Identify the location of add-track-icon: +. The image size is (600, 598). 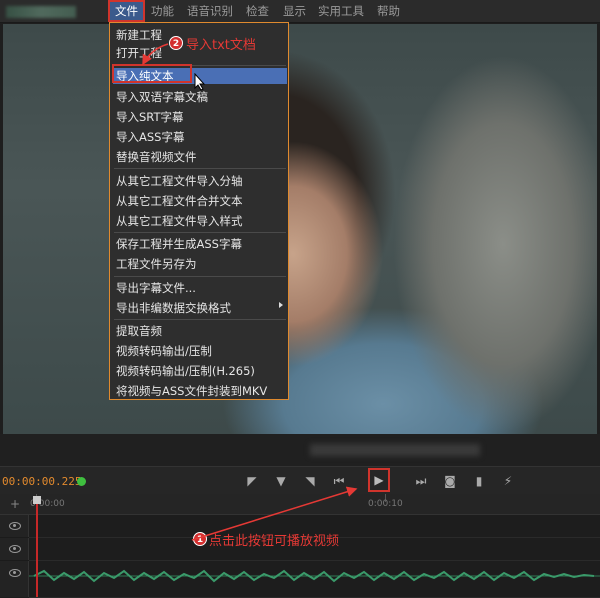
(15, 504).